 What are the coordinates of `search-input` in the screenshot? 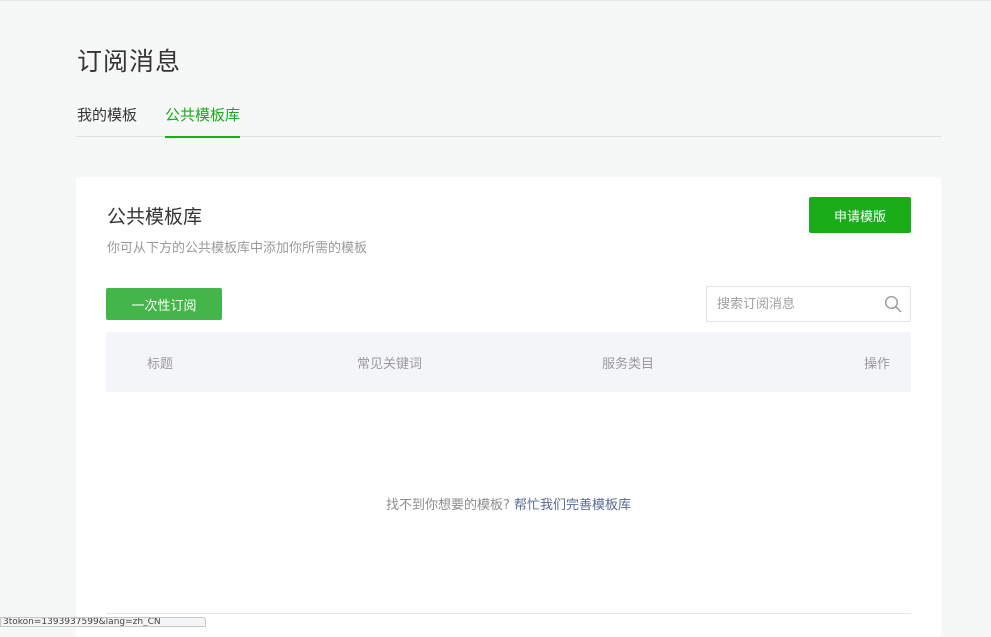 It's located at (797, 304).